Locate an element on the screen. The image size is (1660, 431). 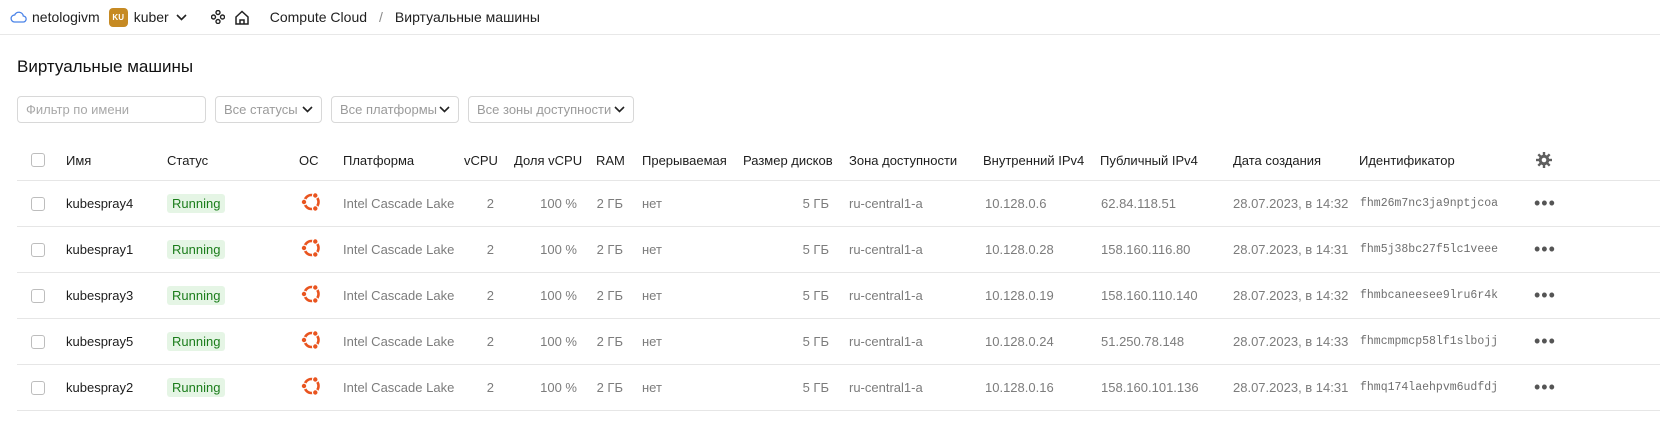
col-disk-size: Размер дисков is located at coordinates (788, 160).